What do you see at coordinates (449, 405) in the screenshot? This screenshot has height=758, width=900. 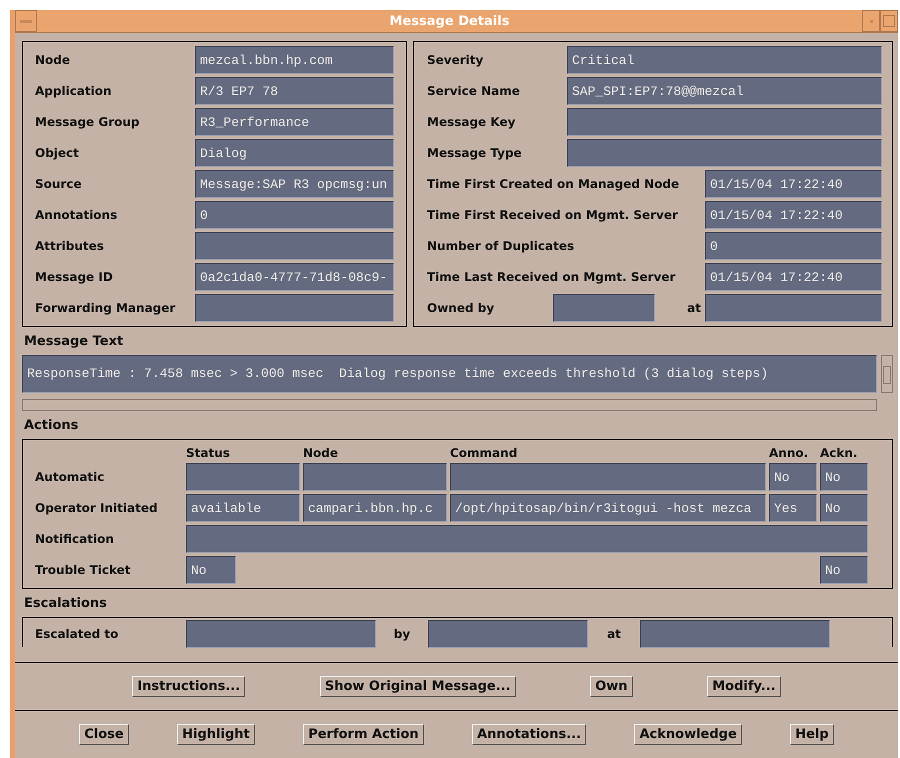 I see `horizontal-scrollbar` at bounding box center [449, 405].